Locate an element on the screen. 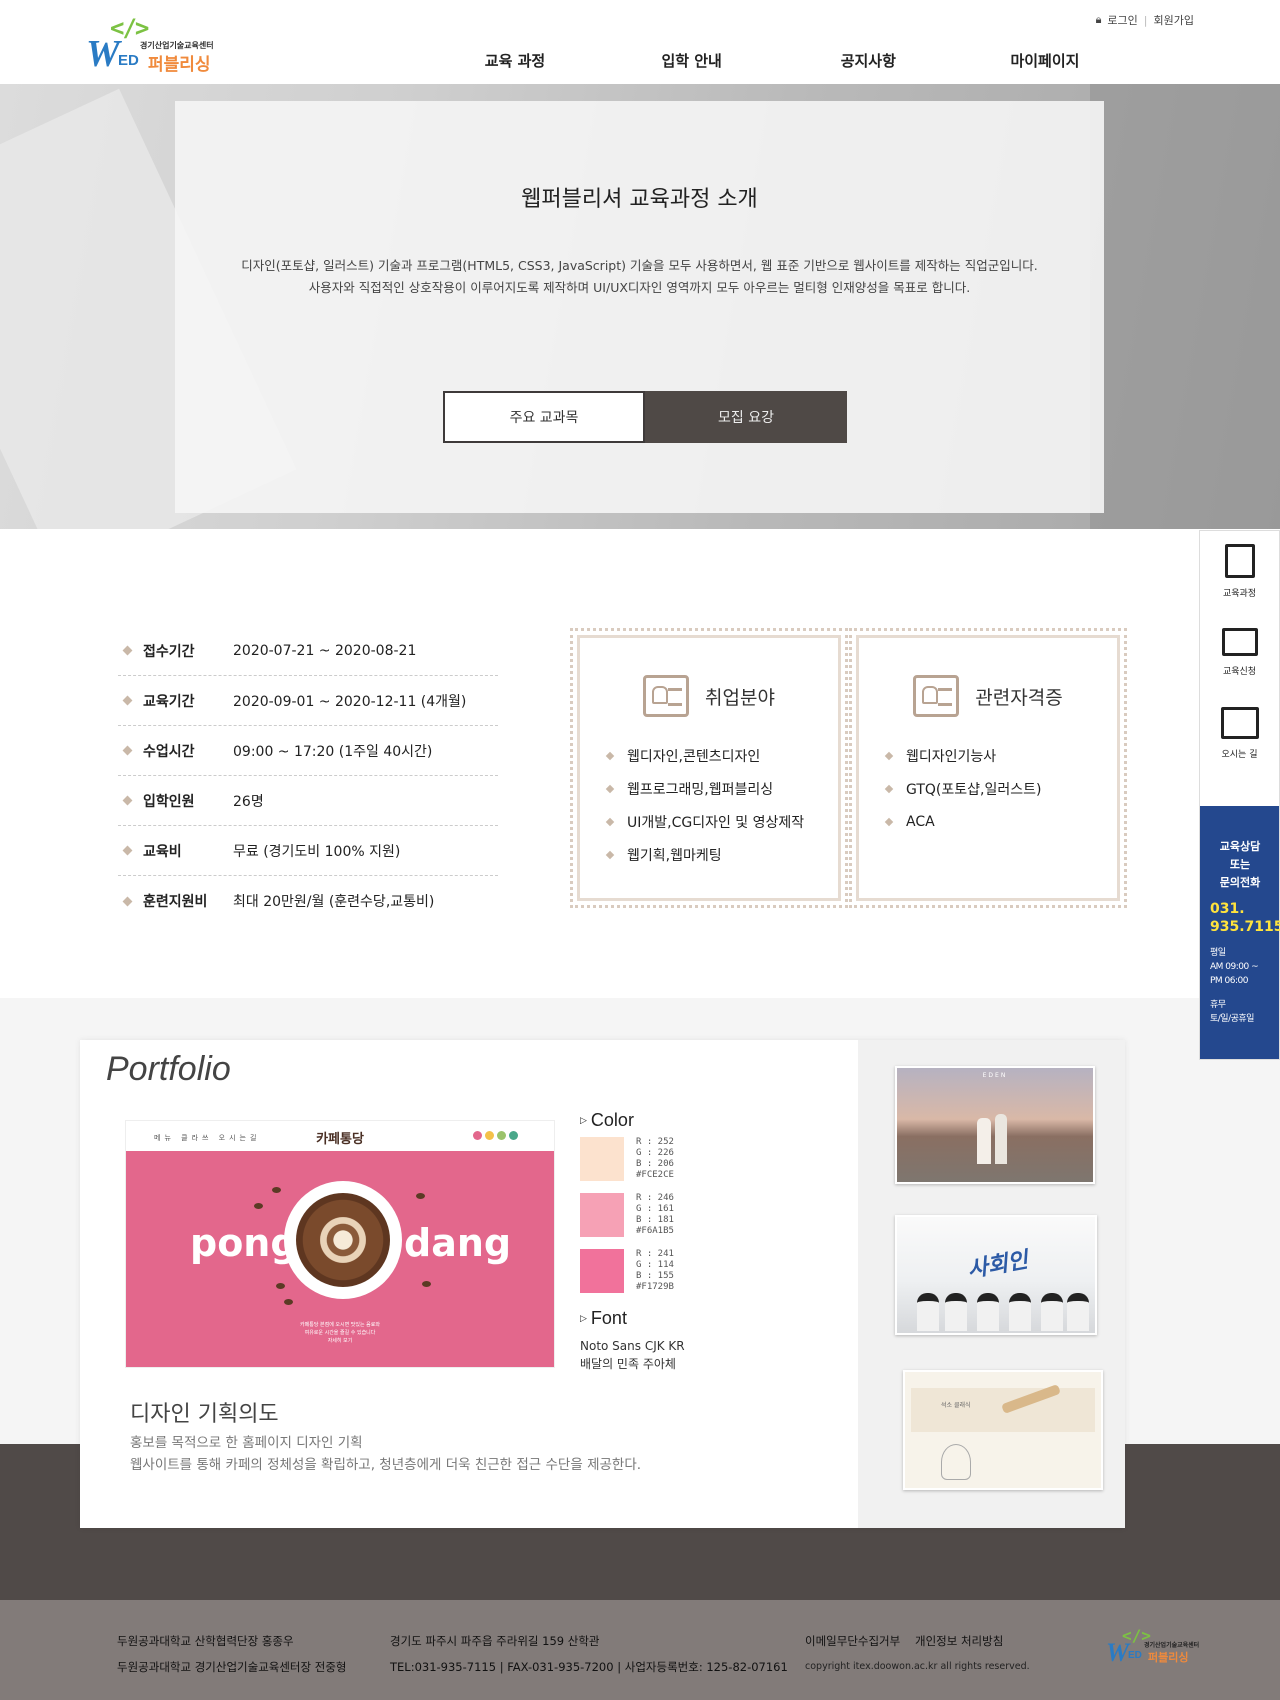  info-key: 입학인원 is located at coordinates (169, 801).